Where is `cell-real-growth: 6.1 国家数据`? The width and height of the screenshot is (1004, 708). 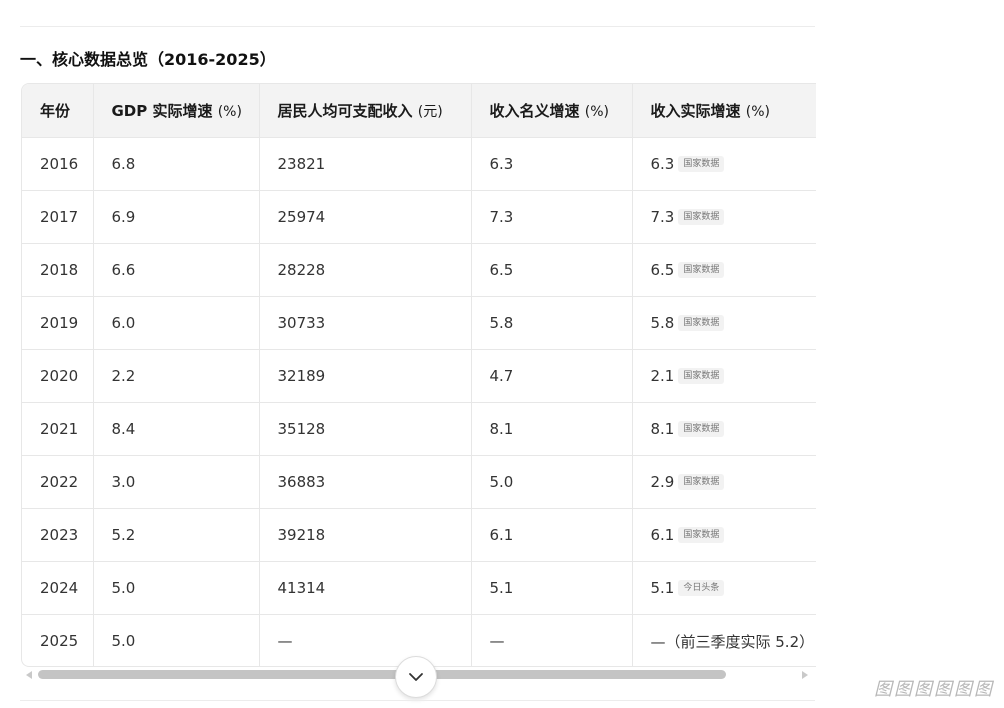
cell-real-growth: 6.1 国家数据 is located at coordinates (724, 535).